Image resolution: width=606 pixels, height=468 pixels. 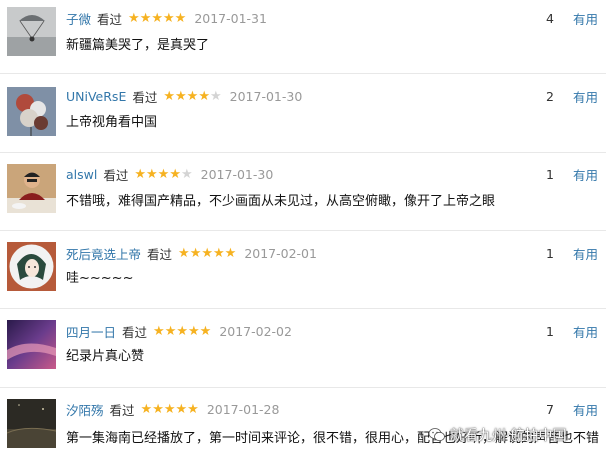 I want to click on watermark-text: 就看九州·航拍中国, so click(x=508, y=436).